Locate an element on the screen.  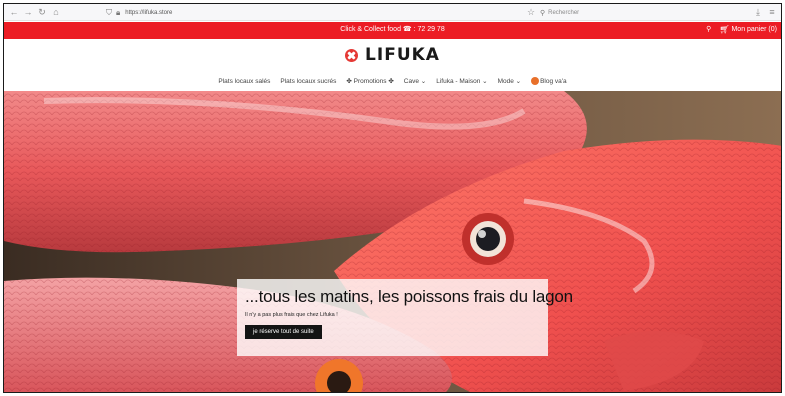
back-icon: ← is located at coordinates (14, 12).